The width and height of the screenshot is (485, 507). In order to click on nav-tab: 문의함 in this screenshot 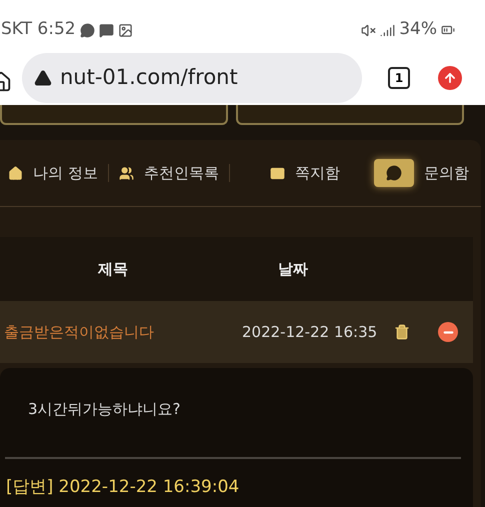, I will do `click(421, 173)`.